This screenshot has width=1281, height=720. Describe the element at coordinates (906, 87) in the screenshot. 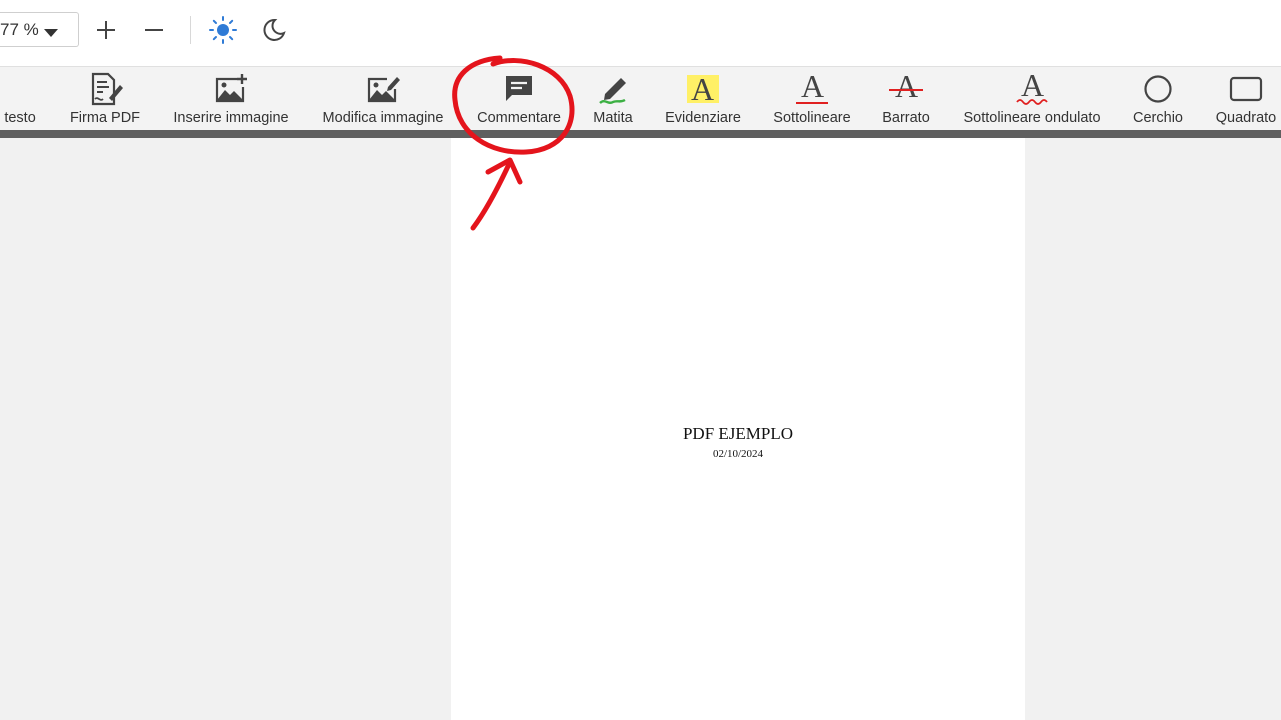

I see `strikethrough-icon: A` at that location.